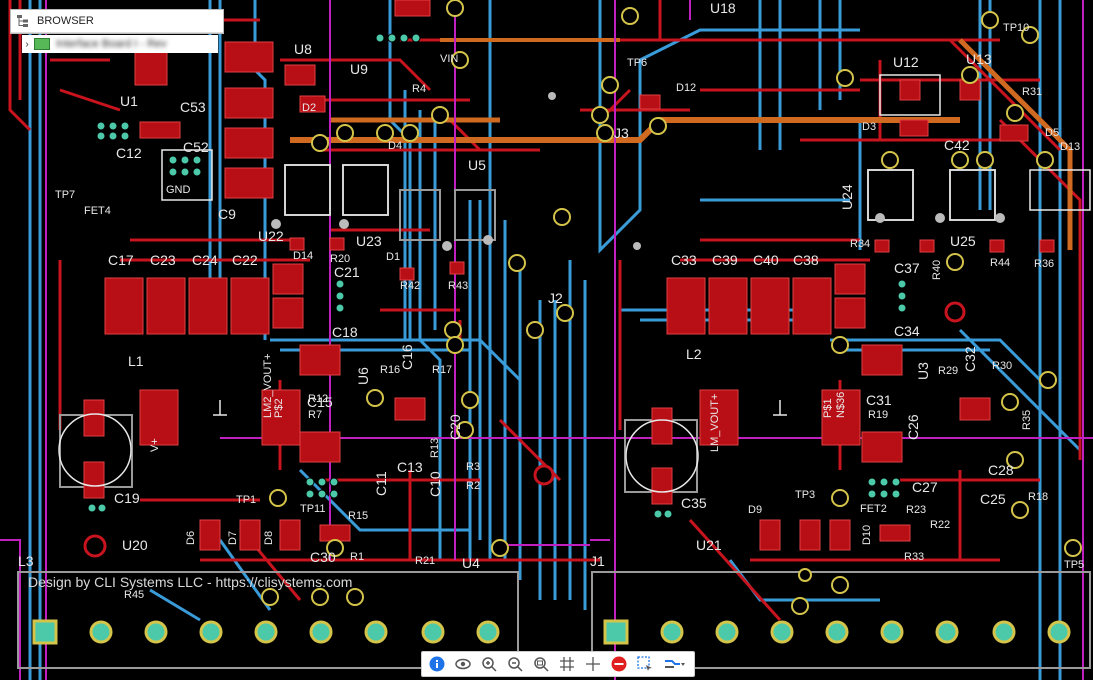 The height and width of the screenshot is (680, 1093). Describe the element at coordinates (97, 211) in the screenshot. I see `designator-fet4: FET4` at that location.